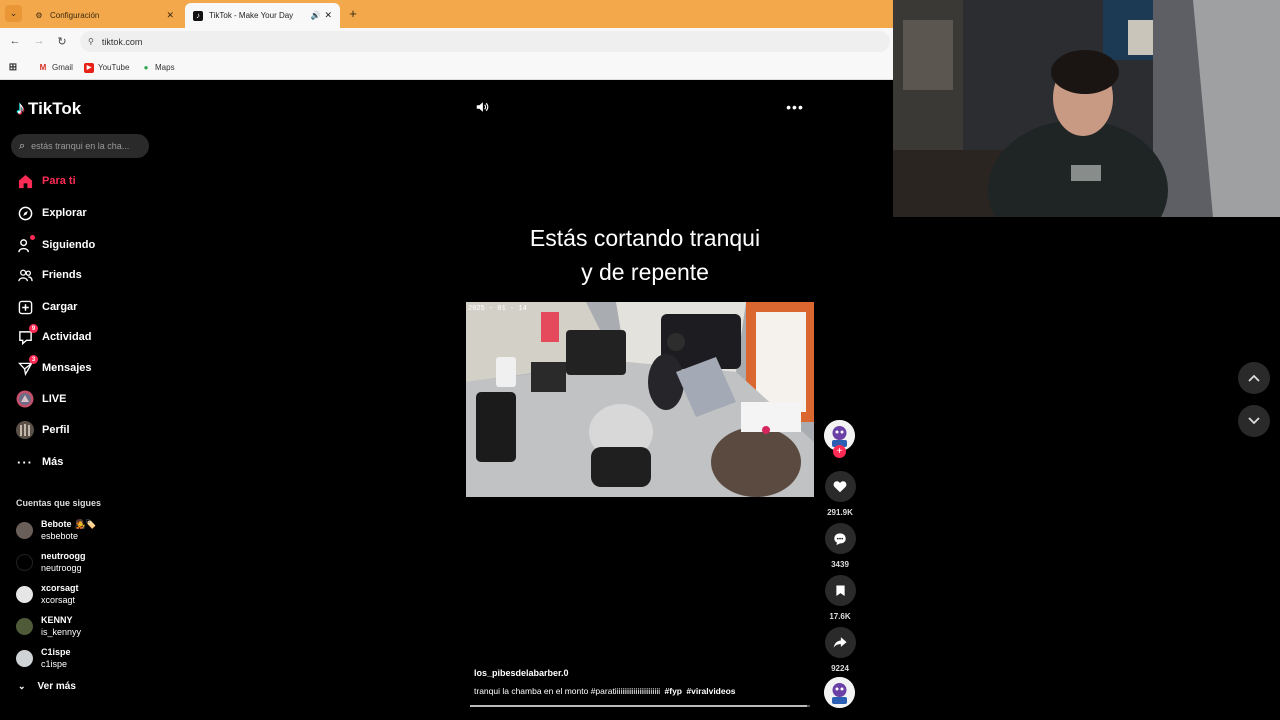 This screenshot has width=1280, height=720. Describe the element at coordinates (47, 686) in the screenshot. I see `see-more-button: ⌄ Ver más` at that location.